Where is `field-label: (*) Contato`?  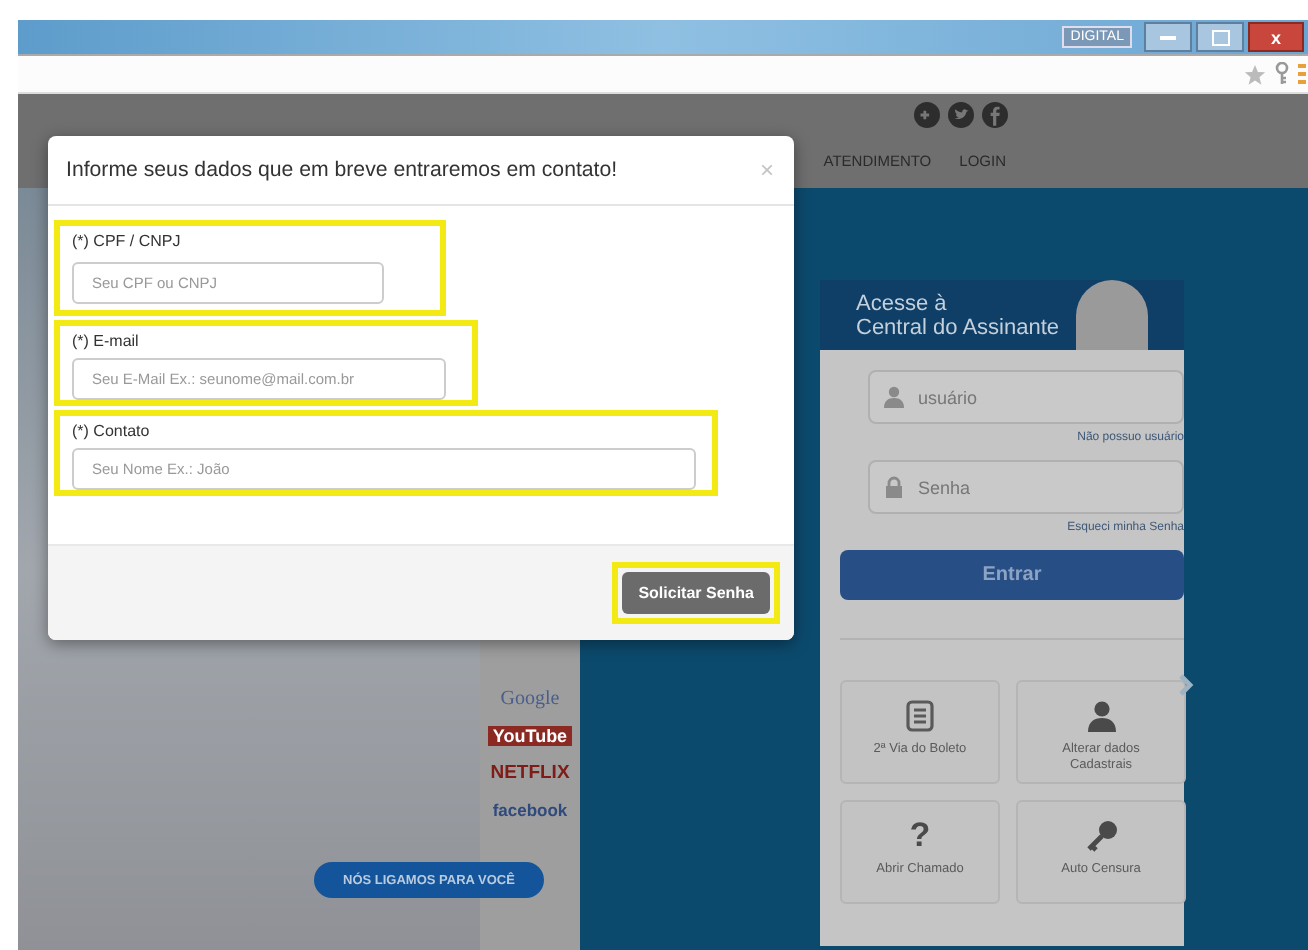 field-label: (*) Contato is located at coordinates (112, 431).